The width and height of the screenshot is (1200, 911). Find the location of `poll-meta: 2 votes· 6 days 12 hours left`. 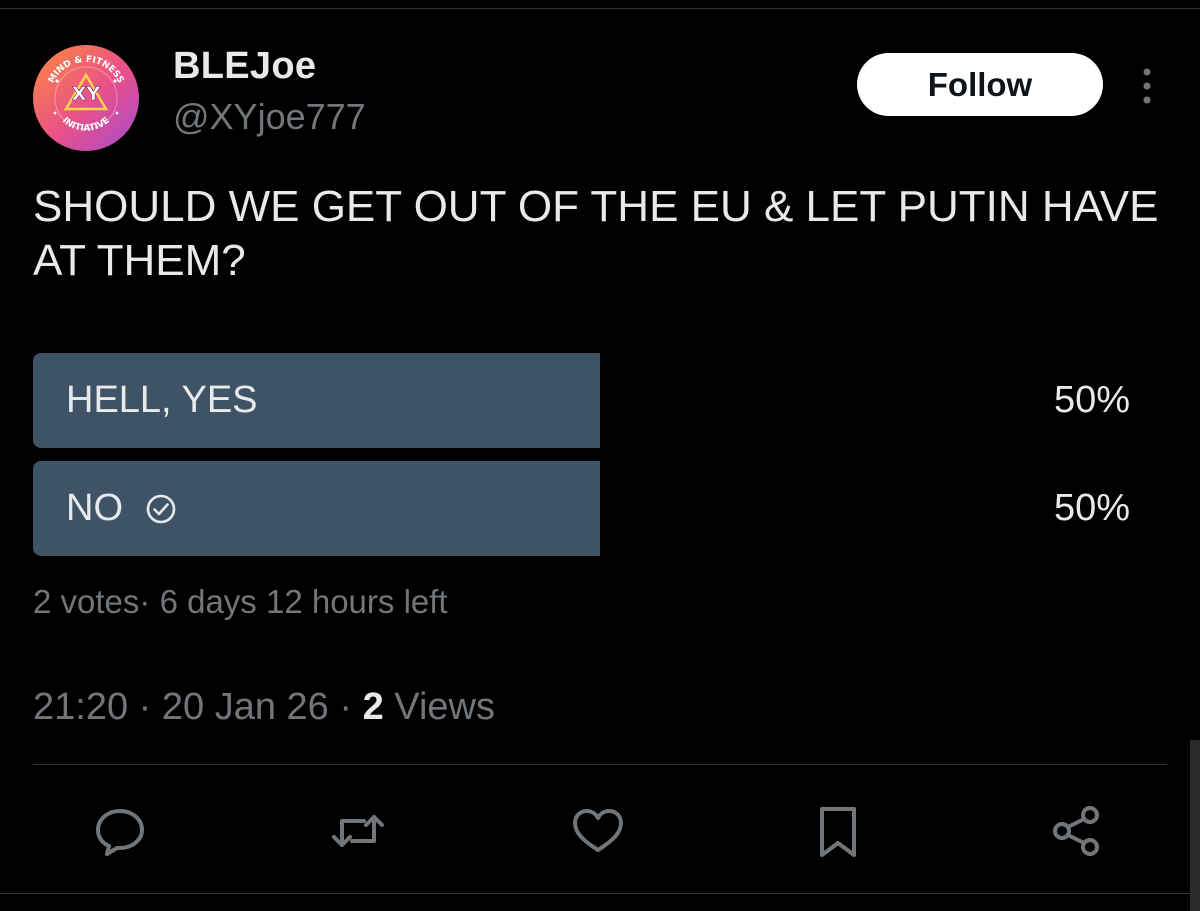

poll-meta: 2 votes· 6 days 12 hours left is located at coordinates (240, 602).